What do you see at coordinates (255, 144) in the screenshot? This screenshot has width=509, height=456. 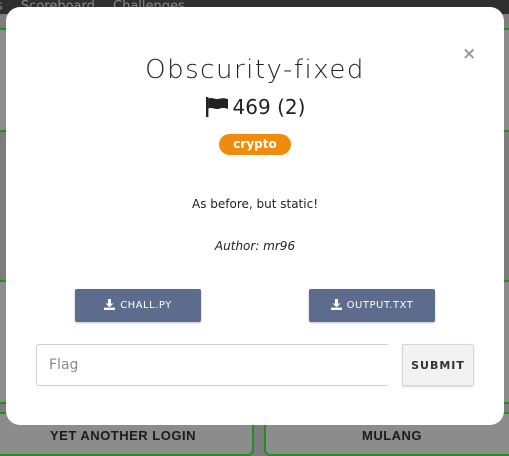 I see `category-tag: crypto` at bounding box center [255, 144].